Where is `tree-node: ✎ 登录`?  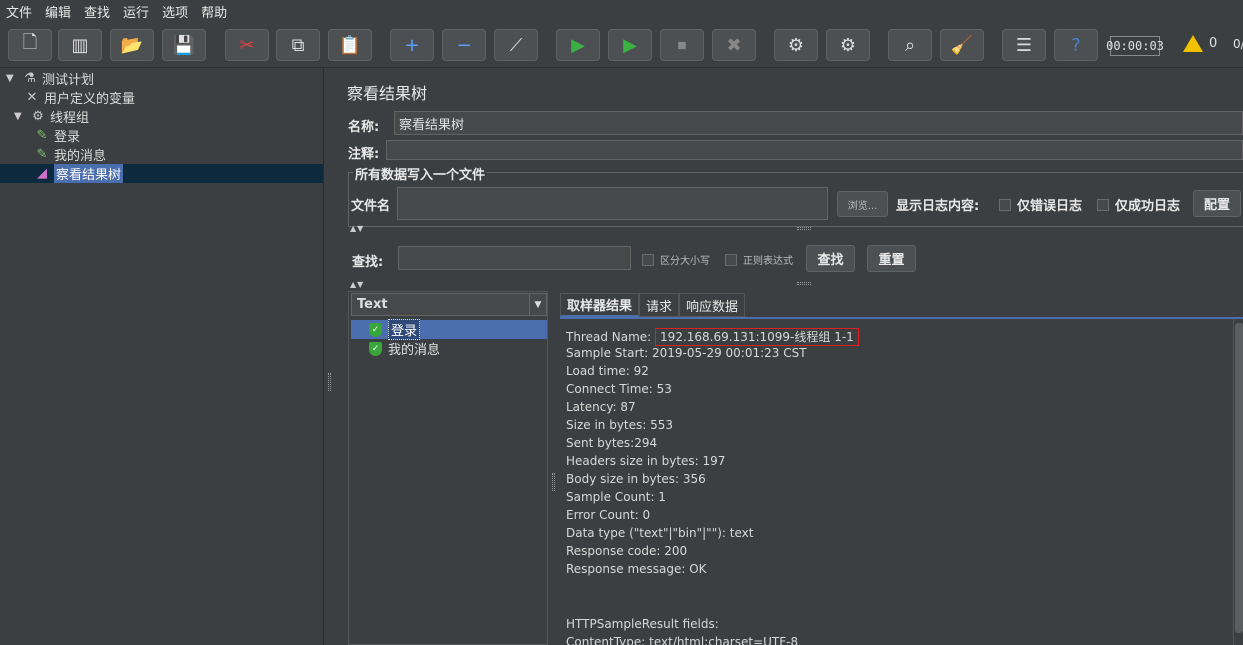
tree-node: ✎ 登录 is located at coordinates (57, 135).